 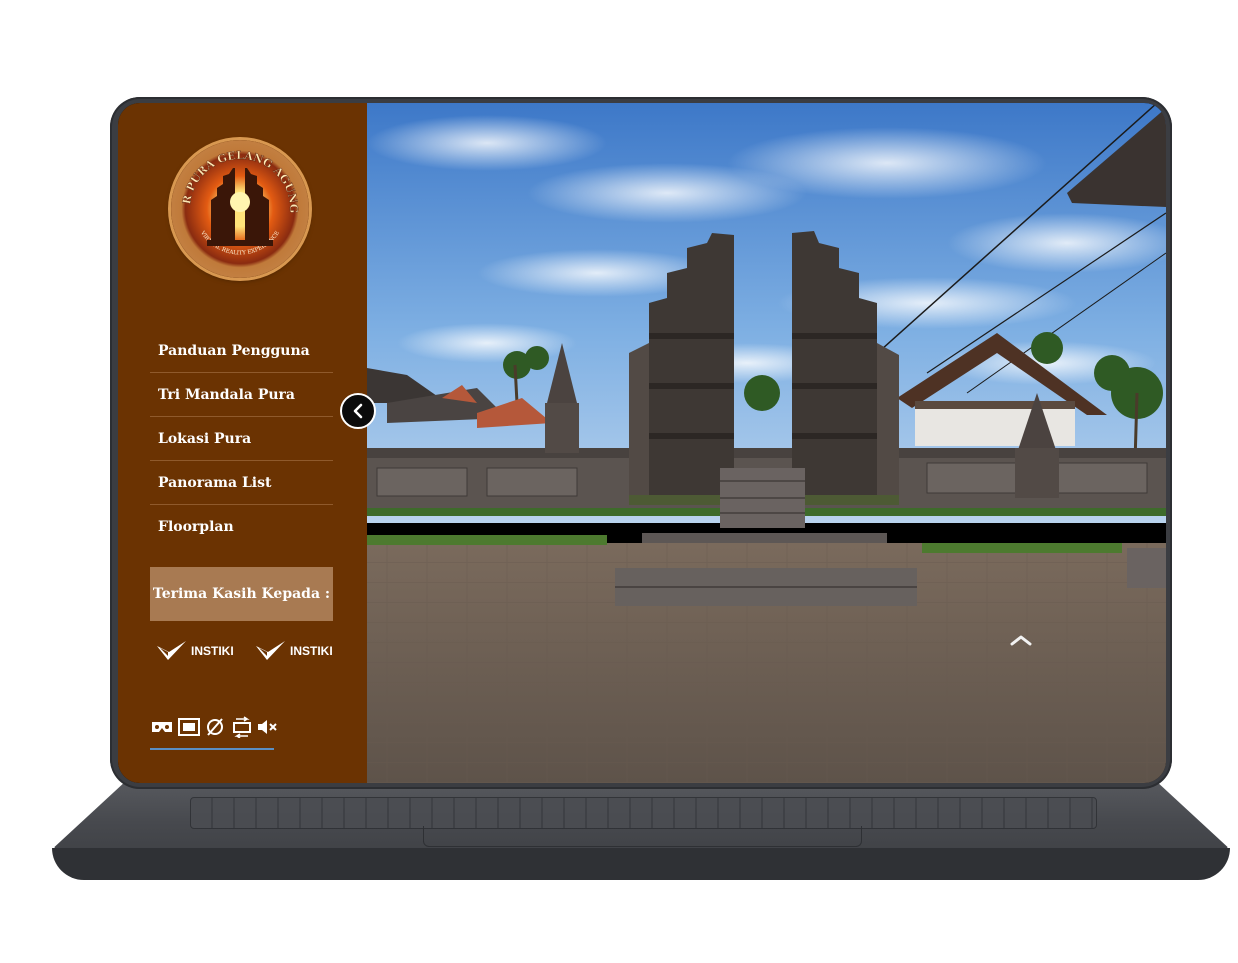 I want to click on chevron-up-icon, so click(x=1021, y=640).